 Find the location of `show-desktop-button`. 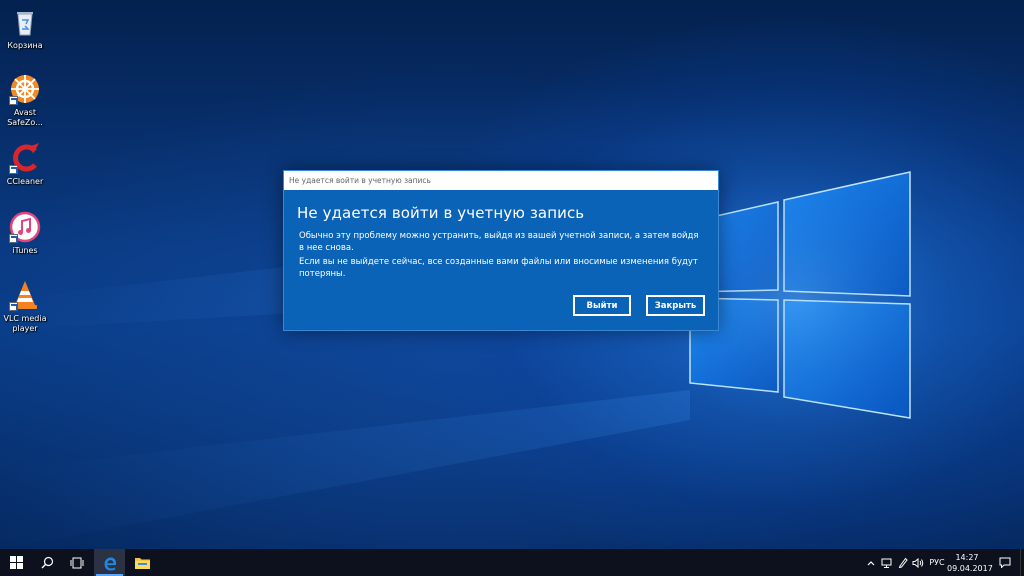

show-desktop-button is located at coordinates (1022, 562).